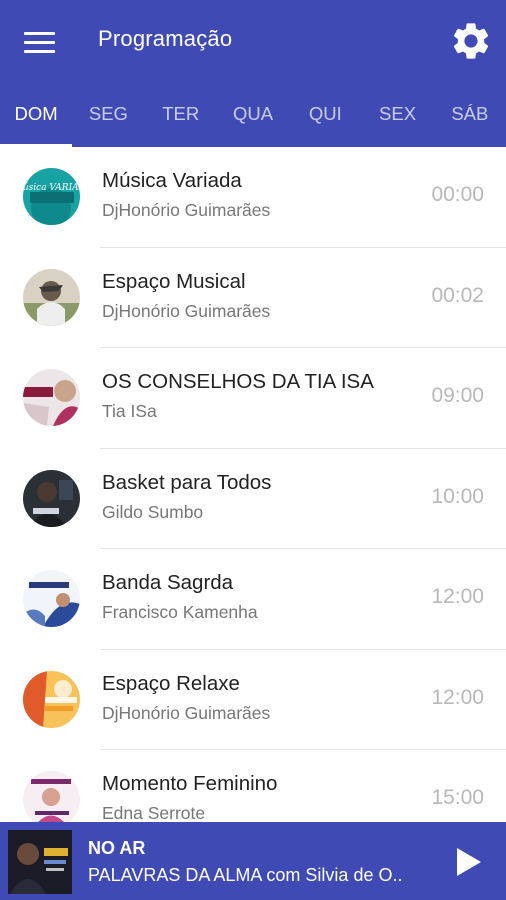 This screenshot has width=506, height=900. What do you see at coordinates (190, 783) in the screenshot?
I see `show-title: Momento Feminino` at bounding box center [190, 783].